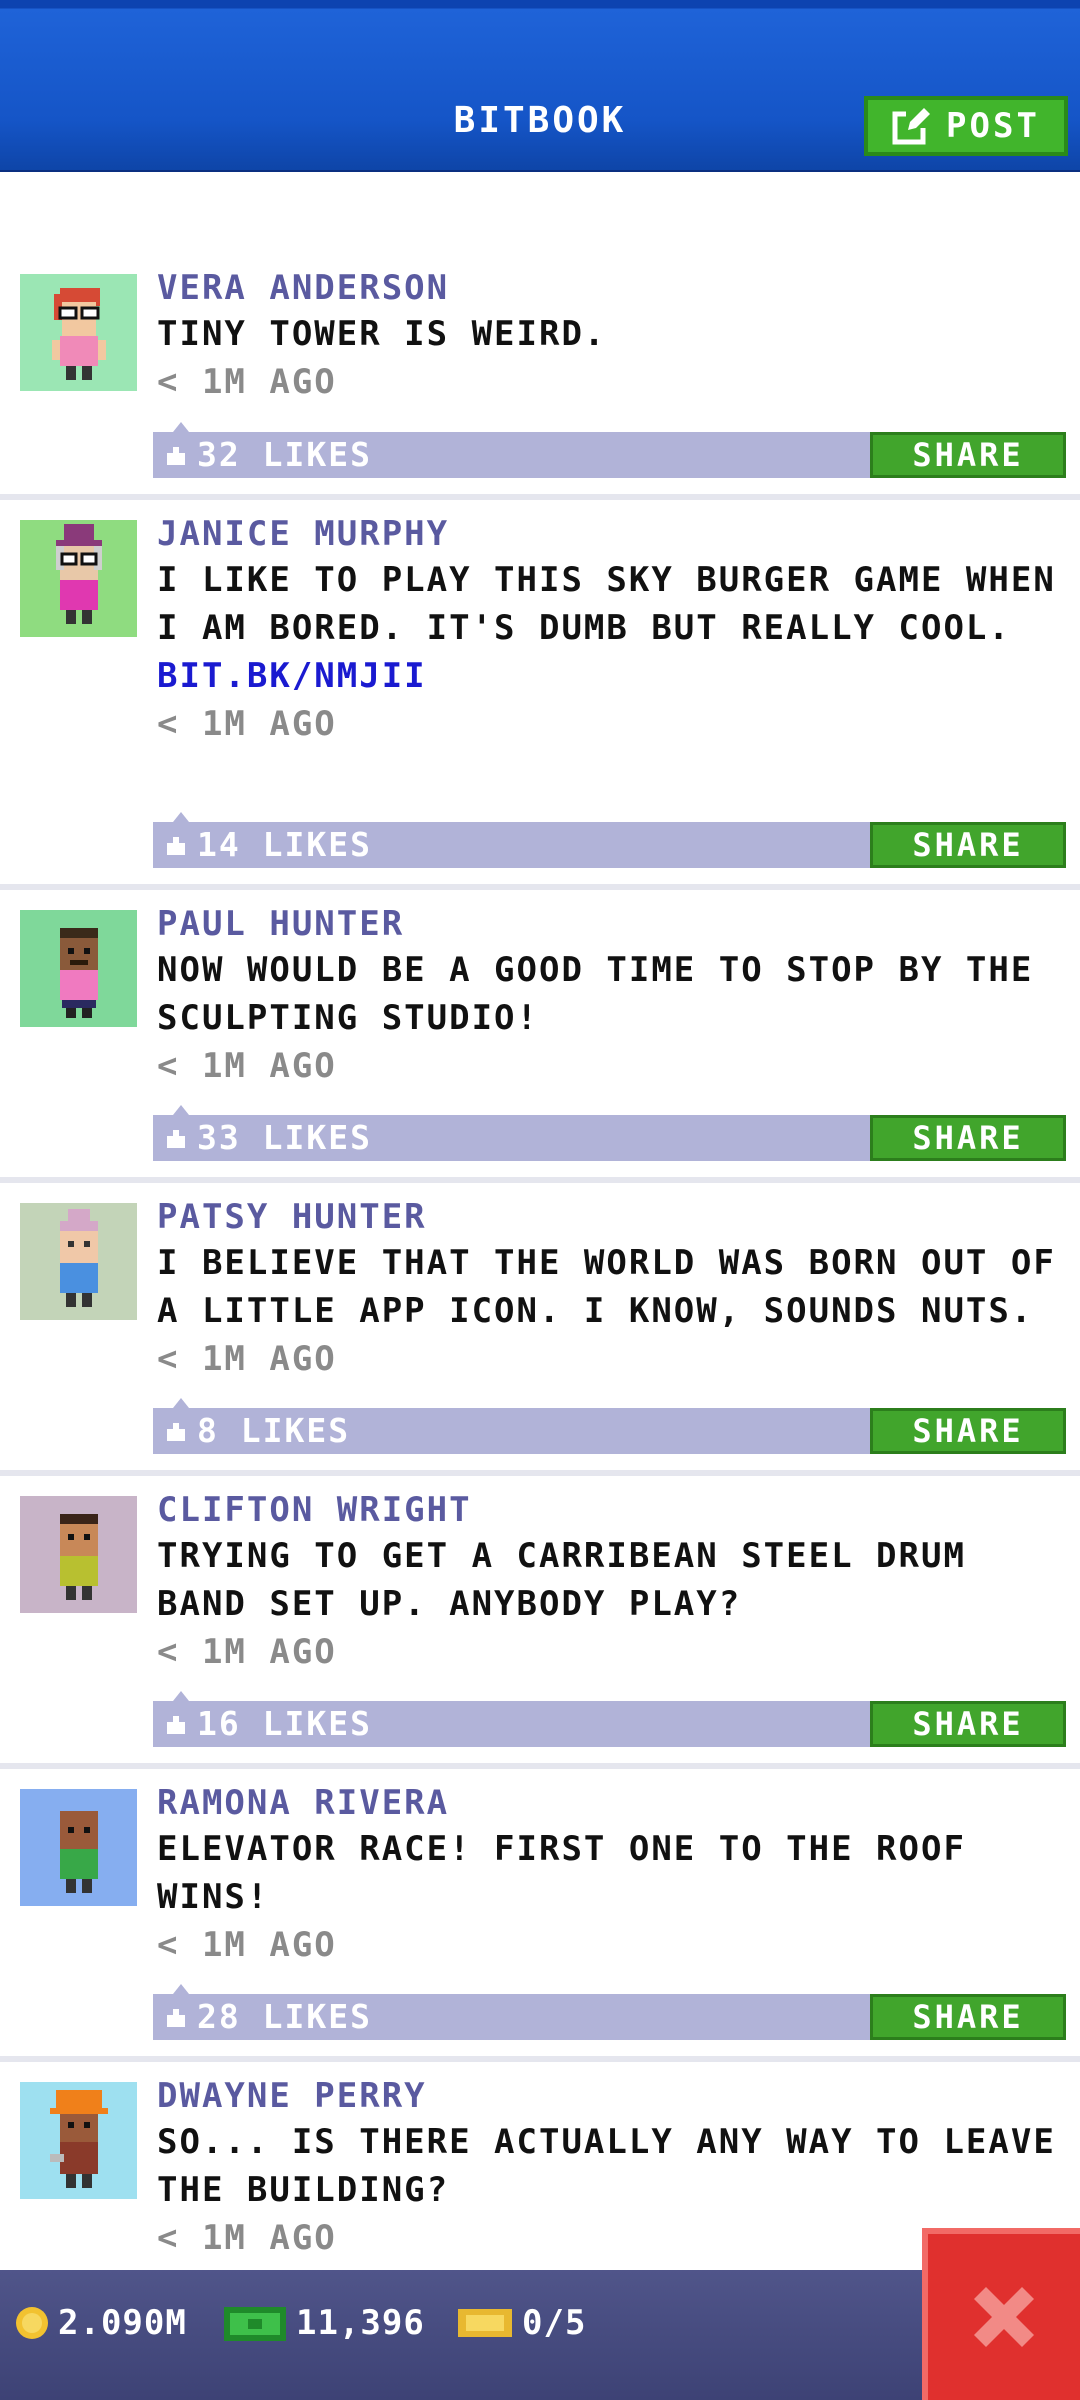  Describe the element at coordinates (284, 454) in the screenshot. I see `like-count: 32 LIKES` at that location.